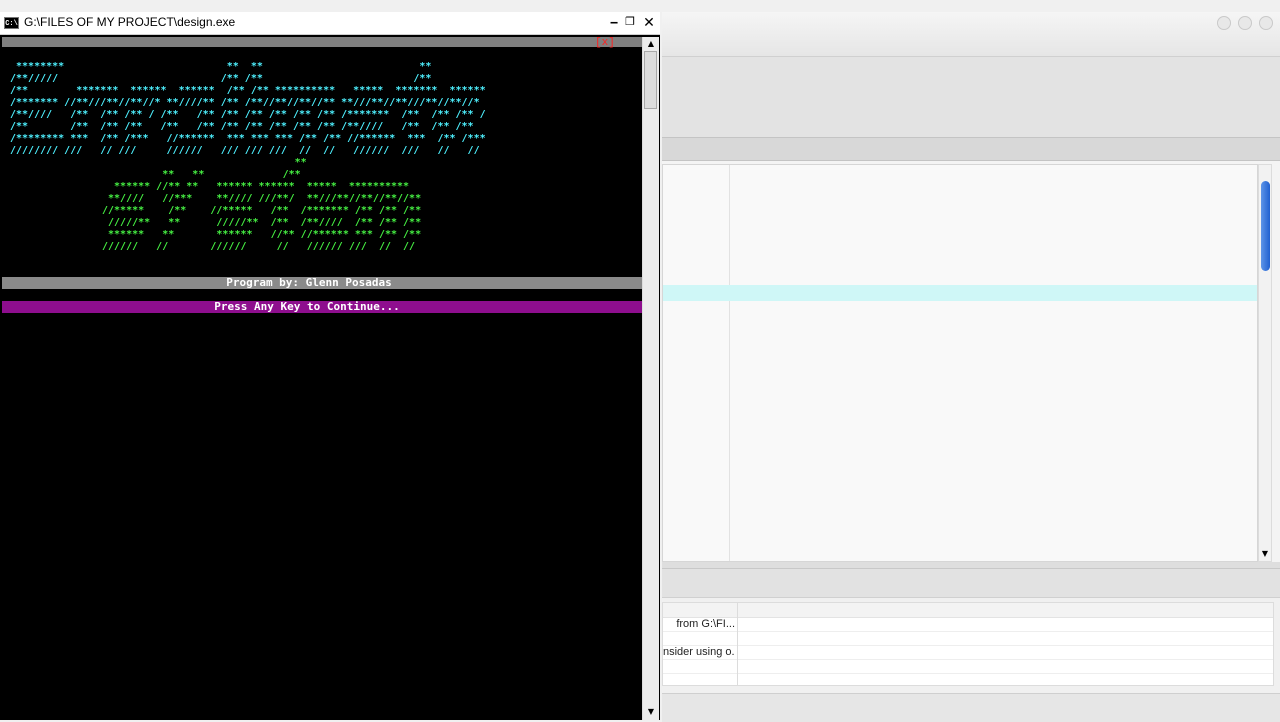 The width and height of the screenshot is (1280, 722). What do you see at coordinates (322, 42) in the screenshot?
I see `console-top-band` at bounding box center [322, 42].